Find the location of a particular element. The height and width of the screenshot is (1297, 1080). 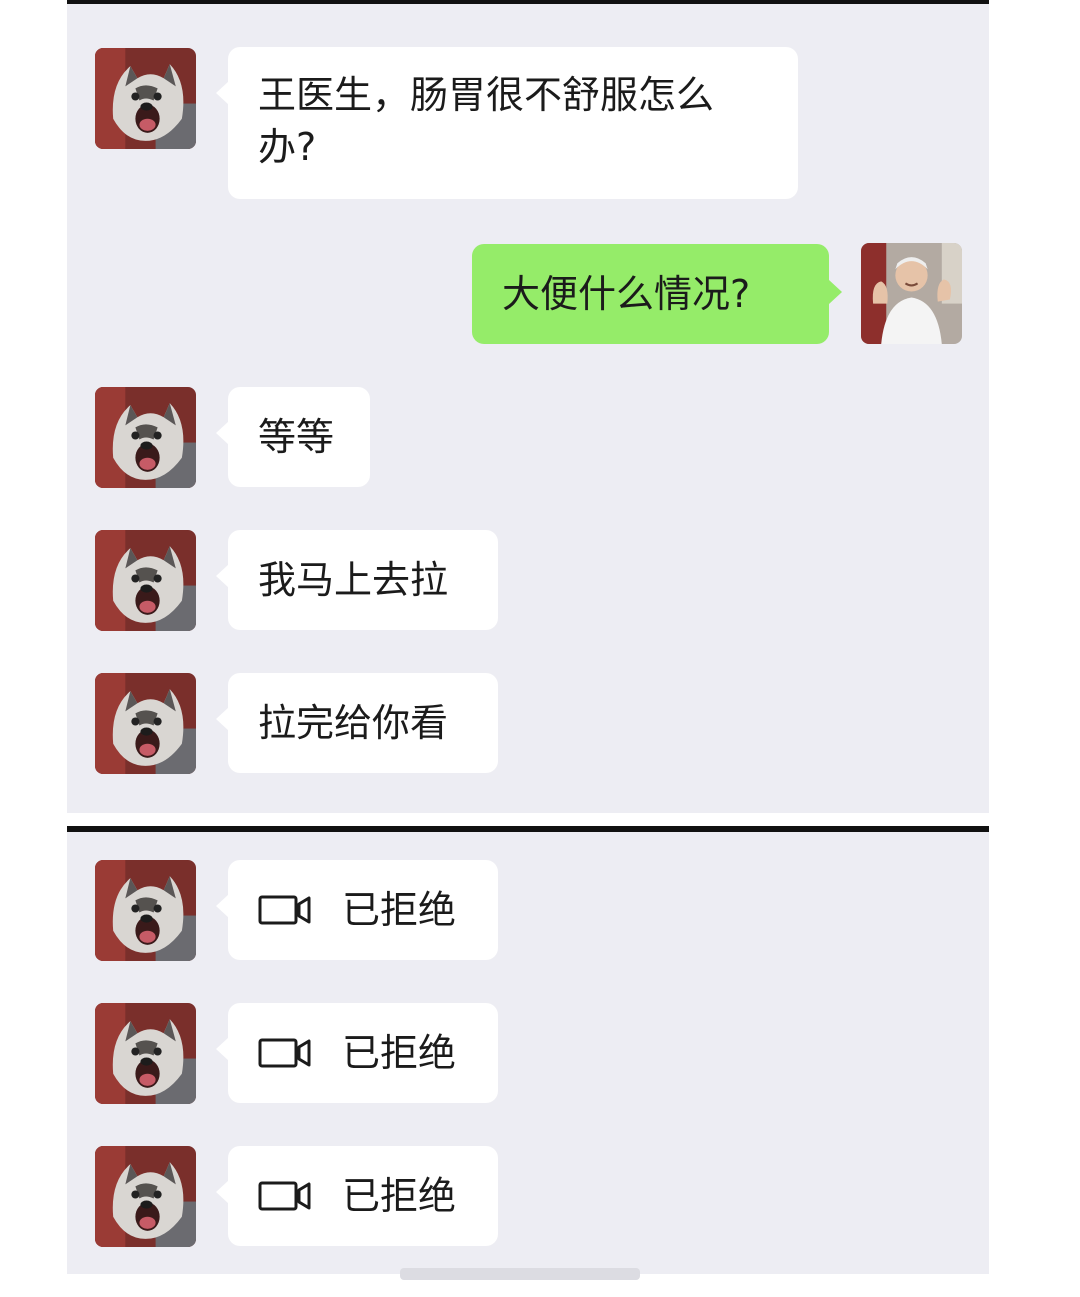

message-text: 大便什么情况? is located at coordinates (626, 294).